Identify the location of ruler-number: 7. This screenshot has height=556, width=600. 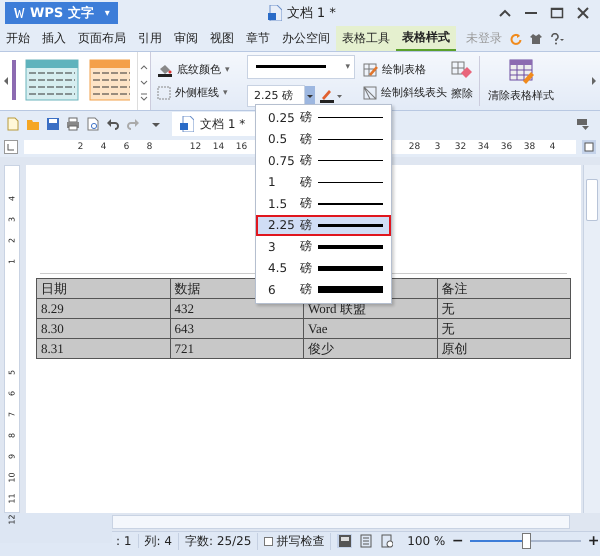
(12, 415).